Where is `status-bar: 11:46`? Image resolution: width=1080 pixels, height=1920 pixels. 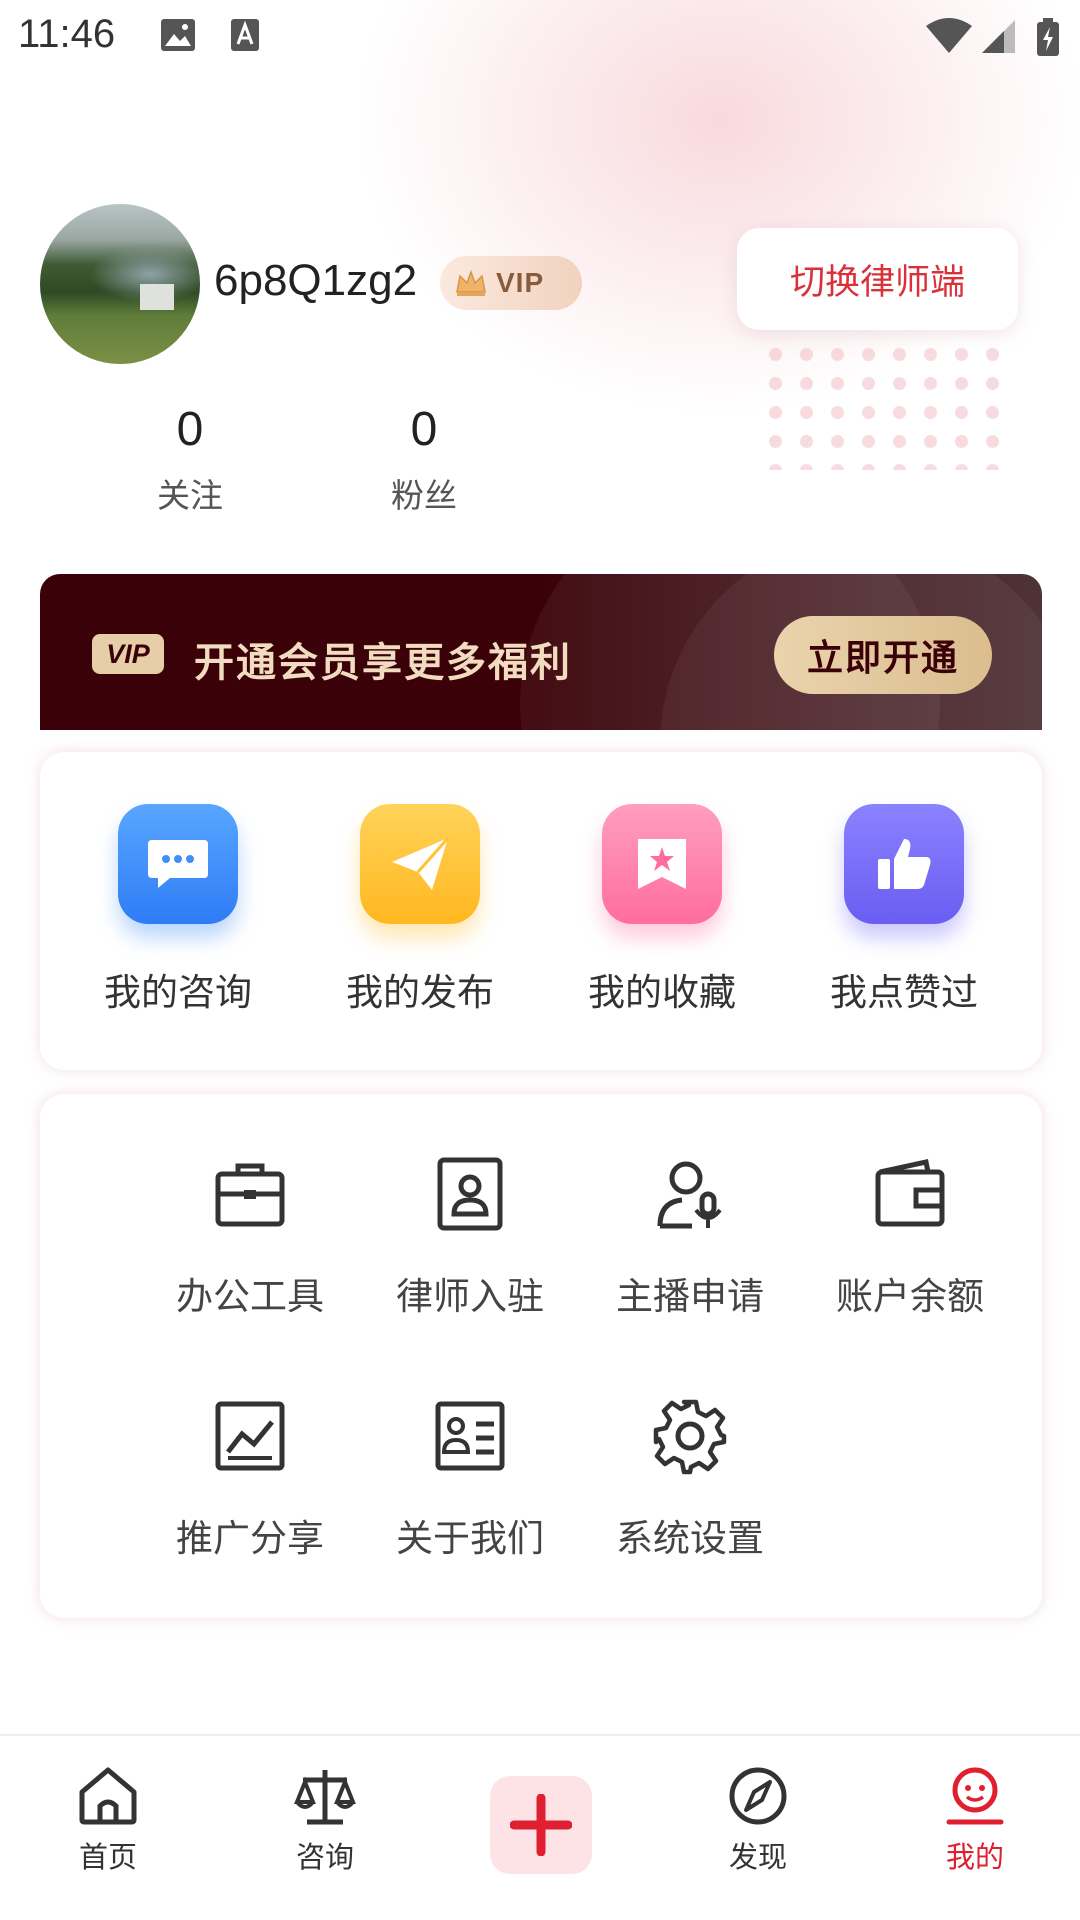
status-bar: 11:46 is located at coordinates (540, 36).